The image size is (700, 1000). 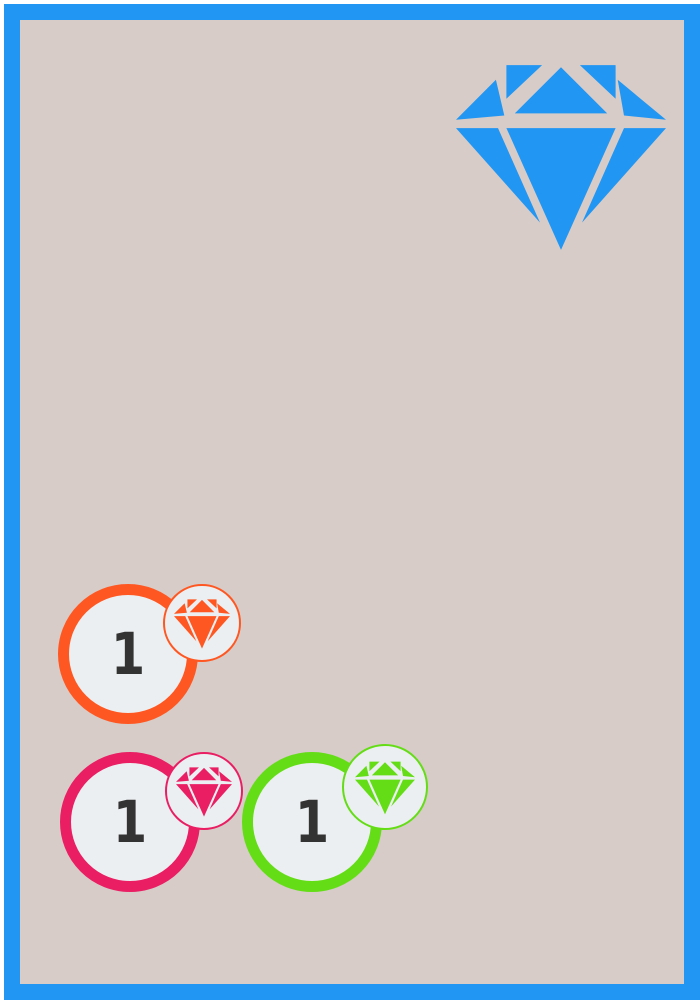 I want to click on green-gem-icon, so click(x=385, y=788).